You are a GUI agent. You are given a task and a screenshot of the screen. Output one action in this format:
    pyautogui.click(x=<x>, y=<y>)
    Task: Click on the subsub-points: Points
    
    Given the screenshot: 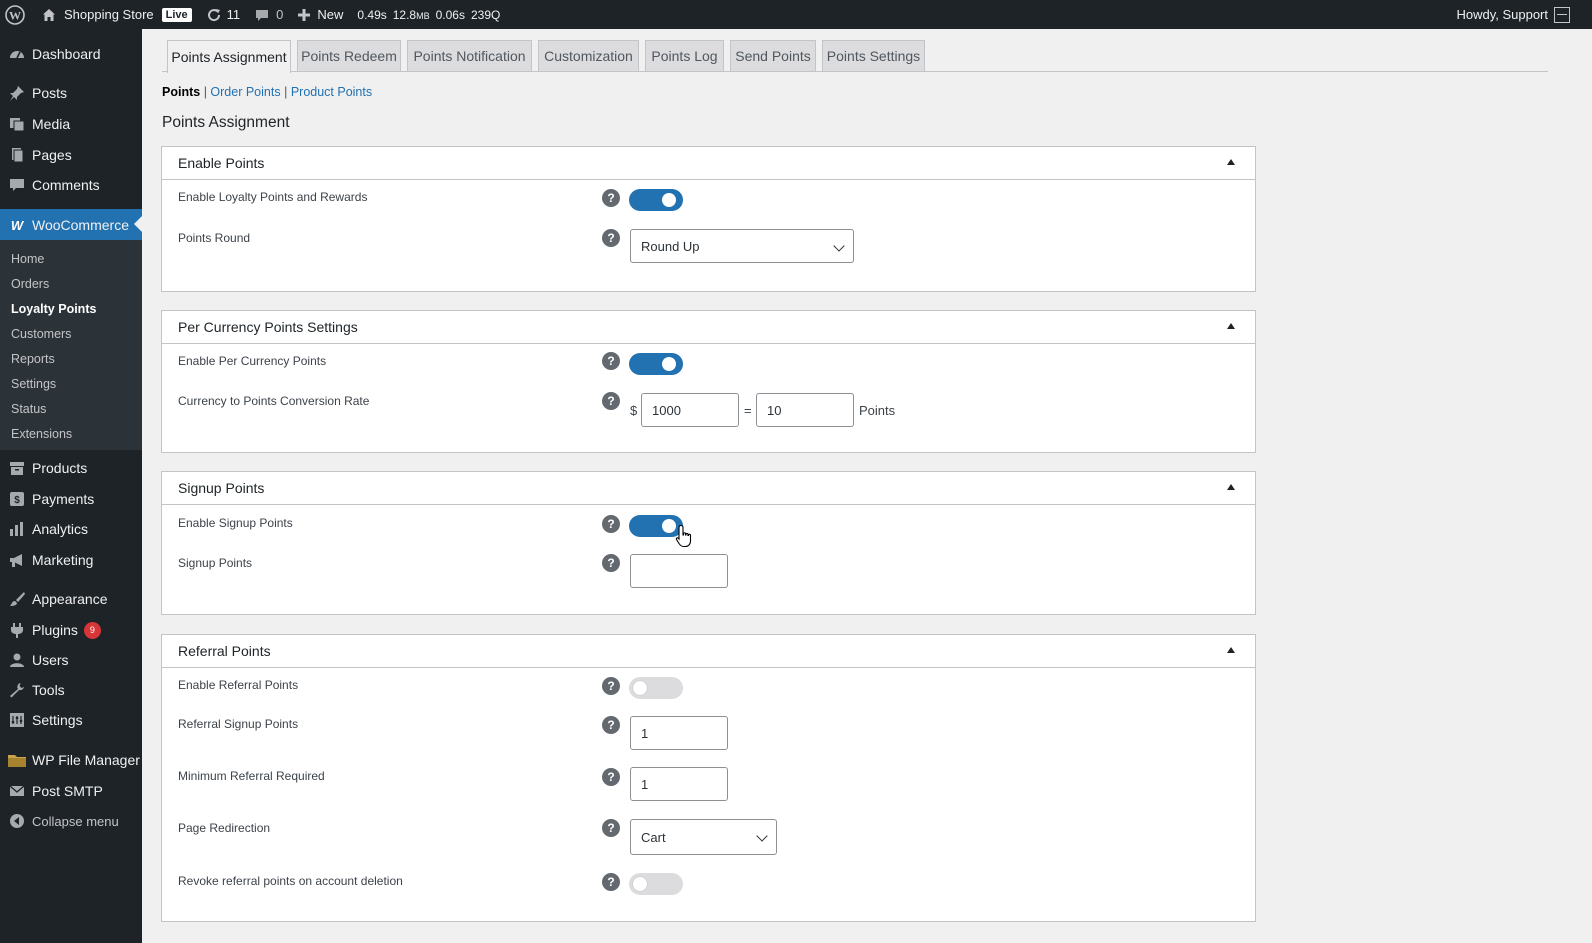 What is the action you would take?
    pyautogui.click(x=181, y=92)
    